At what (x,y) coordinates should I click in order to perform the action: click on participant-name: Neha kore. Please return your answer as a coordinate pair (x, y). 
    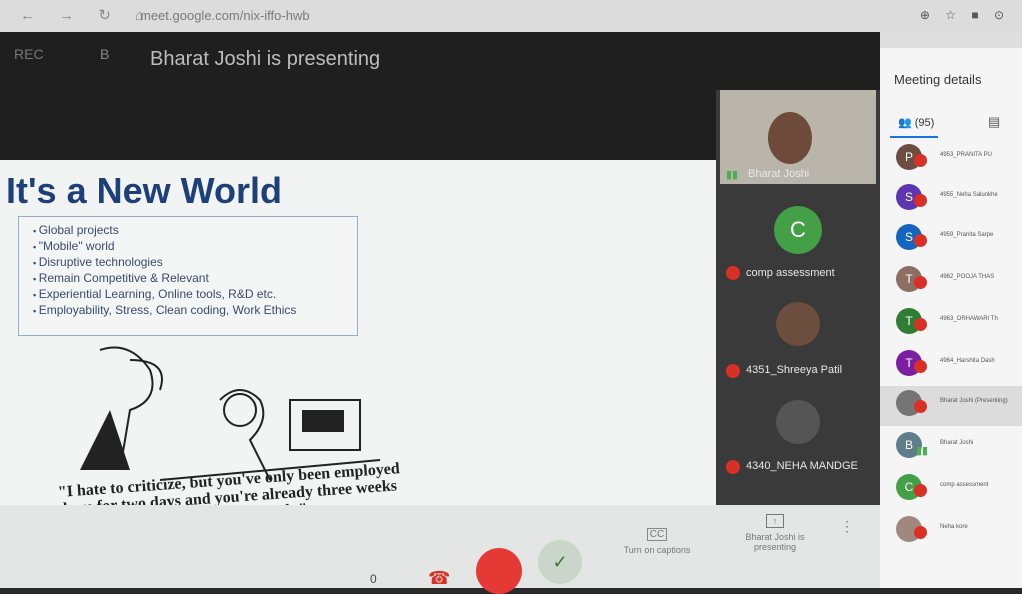
    Looking at the image, I should click on (954, 527).